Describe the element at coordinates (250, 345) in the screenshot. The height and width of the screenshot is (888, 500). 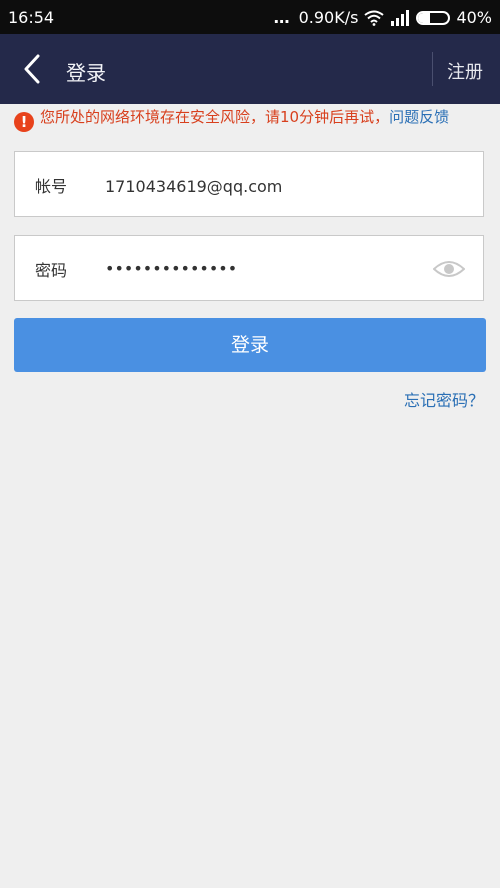
I see `login-button: 登录` at that location.